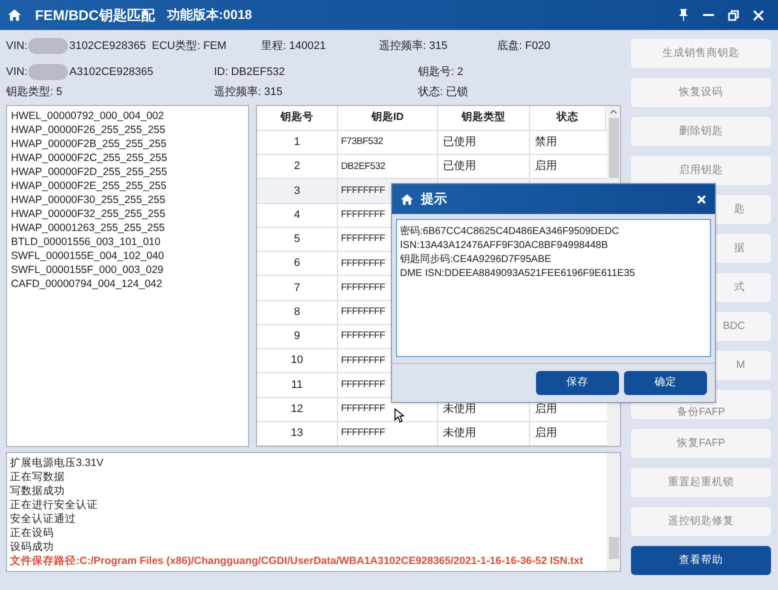 This screenshot has width=778, height=590. I want to click on result-line: 密码:6B67CC4C8625C4D486EA346F9509DEDC, so click(510, 232).